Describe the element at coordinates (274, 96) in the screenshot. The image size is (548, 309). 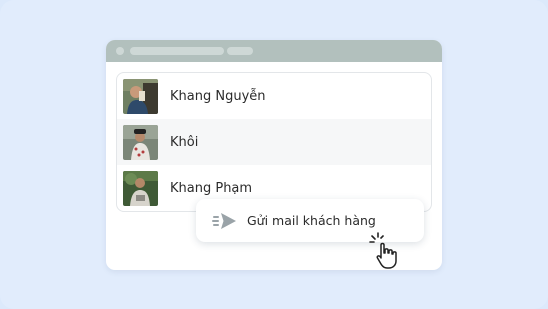
I see `contact-row-khang-nguyen: Khang Nguyễn` at that location.